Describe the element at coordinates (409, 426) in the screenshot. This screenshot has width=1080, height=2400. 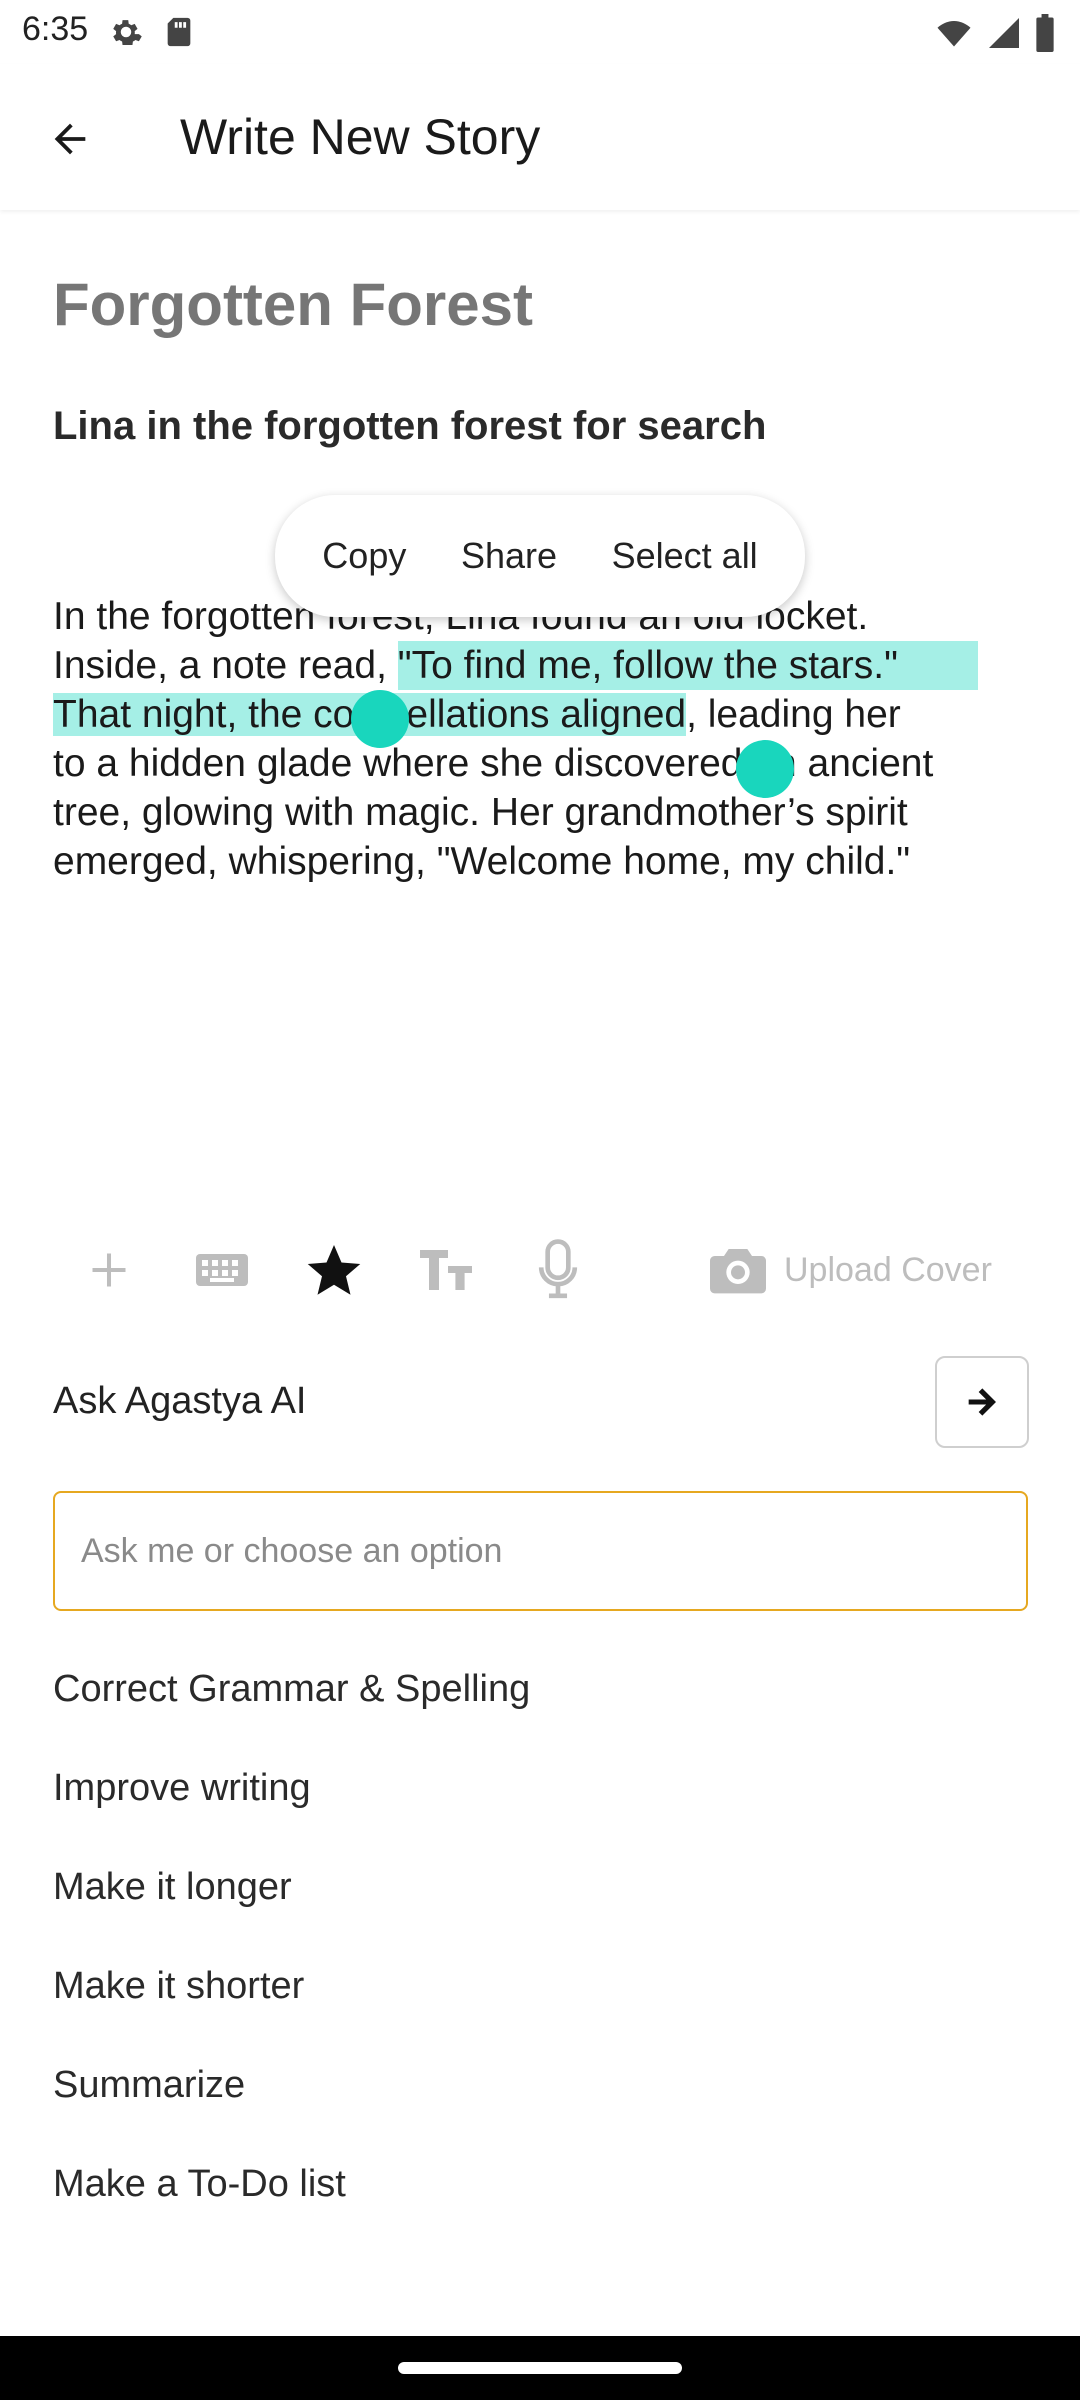
I see `story-subtitle-field: Lina in the forgotten forest for search` at that location.